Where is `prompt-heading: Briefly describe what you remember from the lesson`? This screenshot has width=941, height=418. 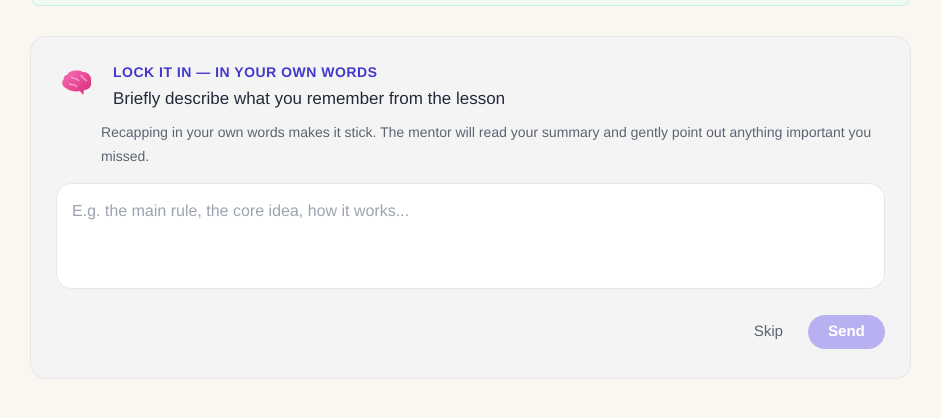
prompt-heading: Briefly describe what you remember from the lesson is located at coordinates (309, 99).